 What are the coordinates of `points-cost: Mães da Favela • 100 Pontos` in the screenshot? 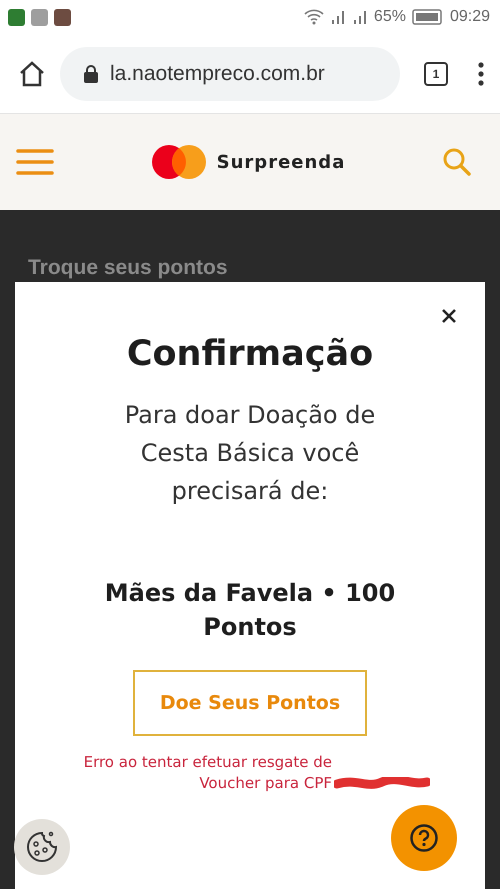 It's located at (250, 610).